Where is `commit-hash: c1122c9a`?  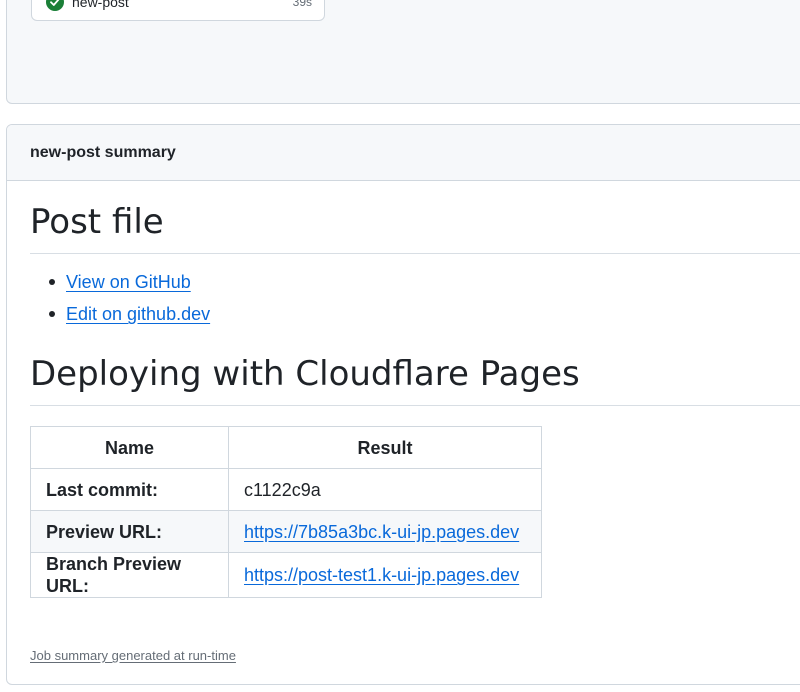 commit-hash: c1122c9a is located at coordinates (385, 489).